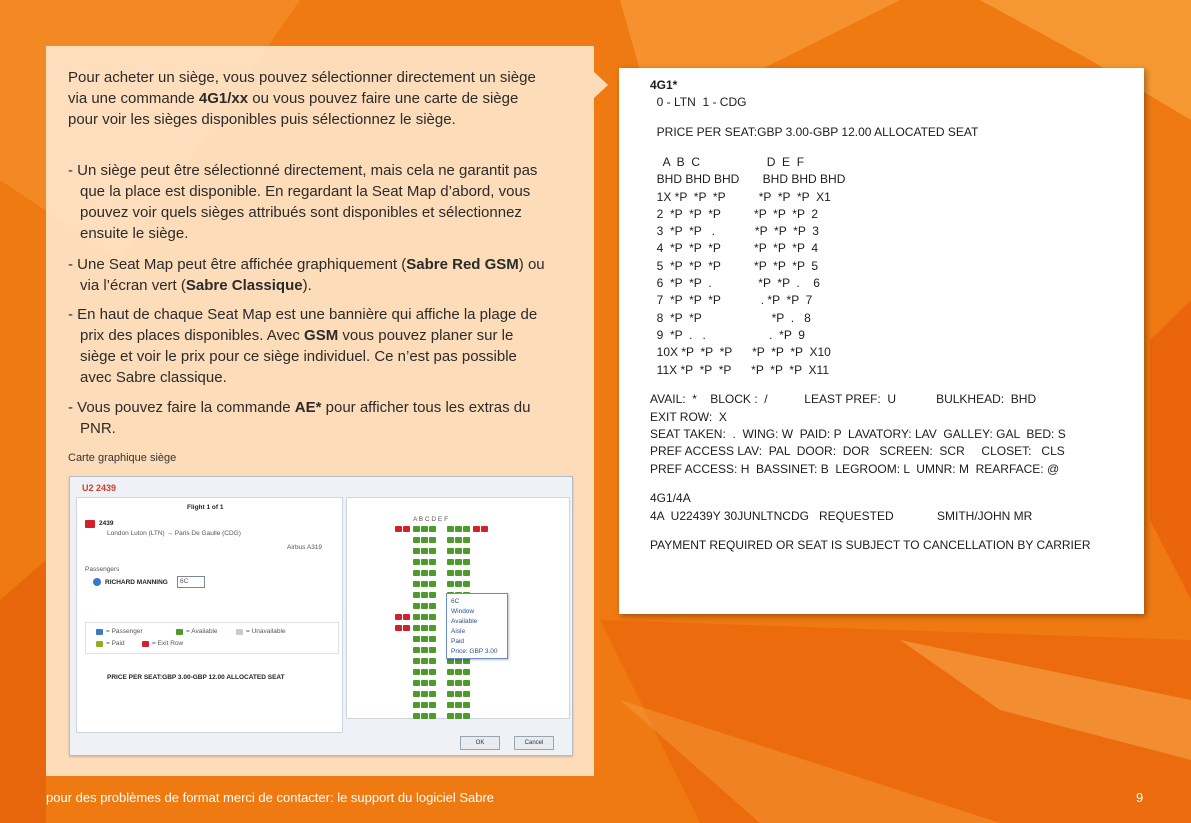 This screenshot has height=823, width=1191. I want to click on exit-row-marker, so click(406, 617).